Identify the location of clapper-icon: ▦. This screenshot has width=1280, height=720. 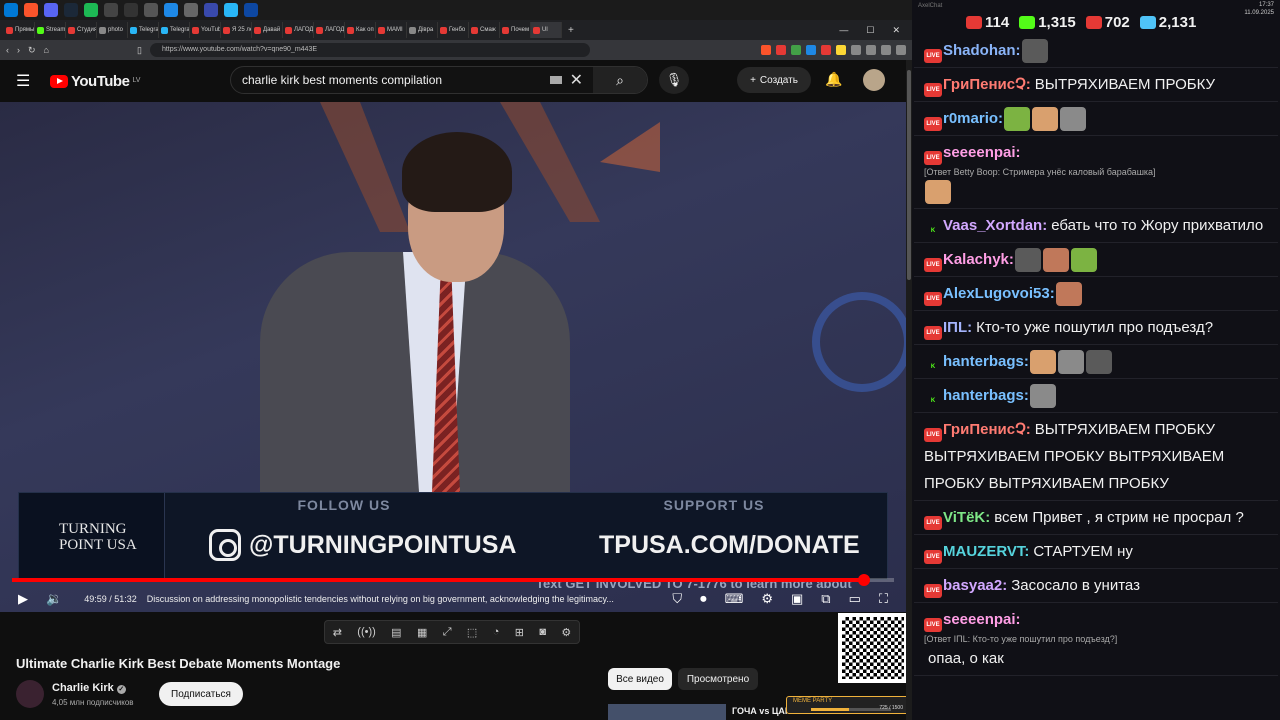
(422, 632).